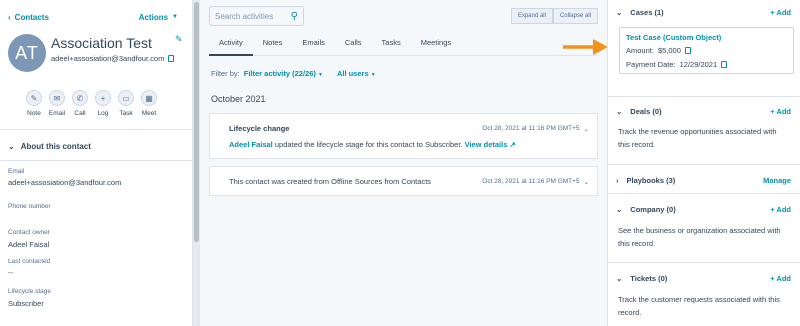 This screenshot has width=800, height=326. I want to click on lifecycle-field-label: Lifecycle stage, so click(29, 291).